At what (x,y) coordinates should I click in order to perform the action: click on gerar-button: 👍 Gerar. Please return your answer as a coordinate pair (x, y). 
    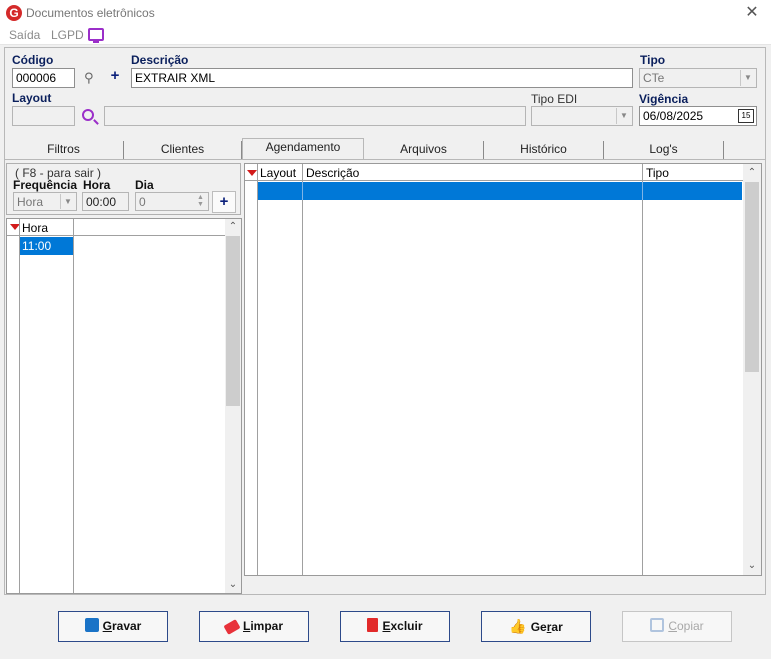
    Looking at the image, I should click on (536, 626).